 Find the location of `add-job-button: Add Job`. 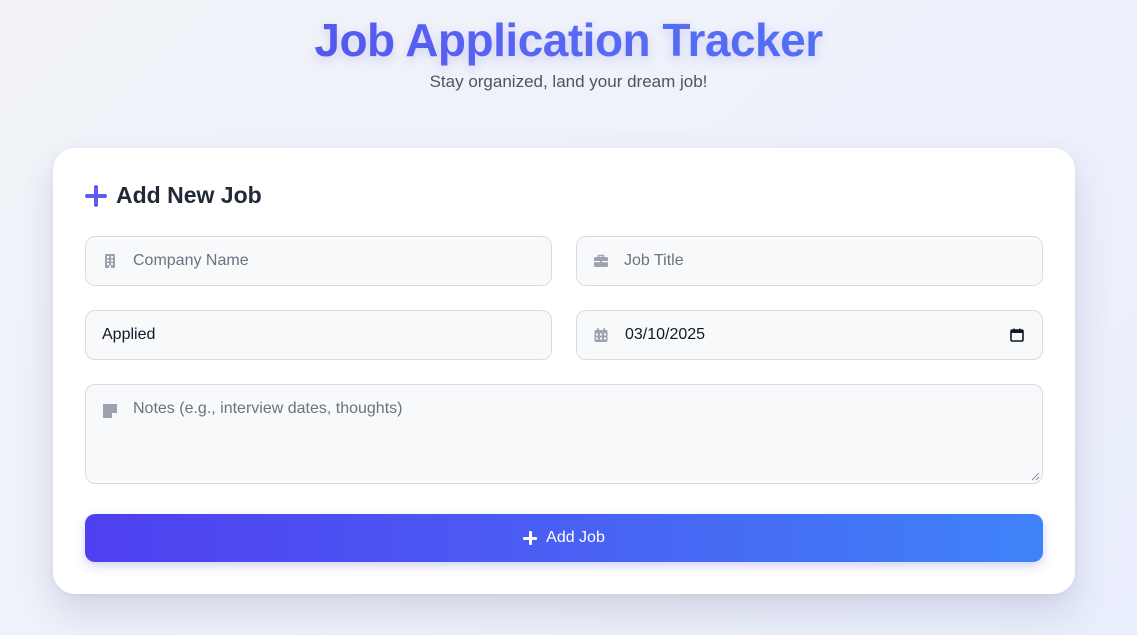

add-job-button: Add Job is located at coordinates (564, 538).